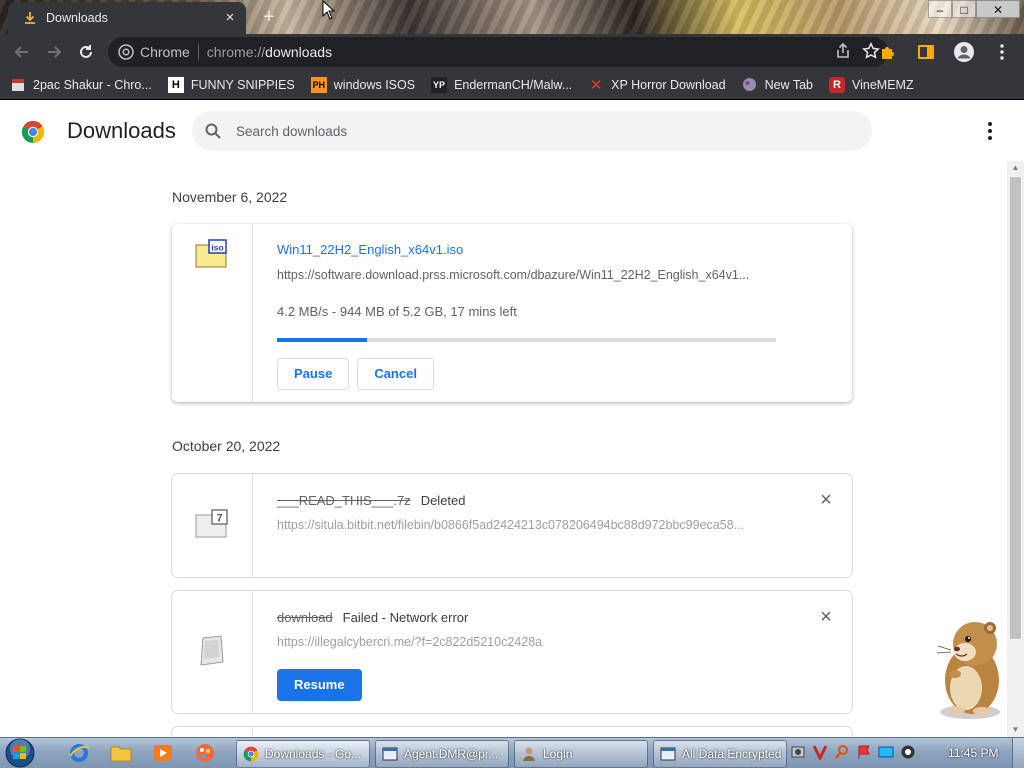 Image resolution: width=1024 pixels, height=768 pixels. Describe the element at coordinates (512, 17) in the screenshot. I see `title-bar: Downloads × + – □ ✕` at that location.